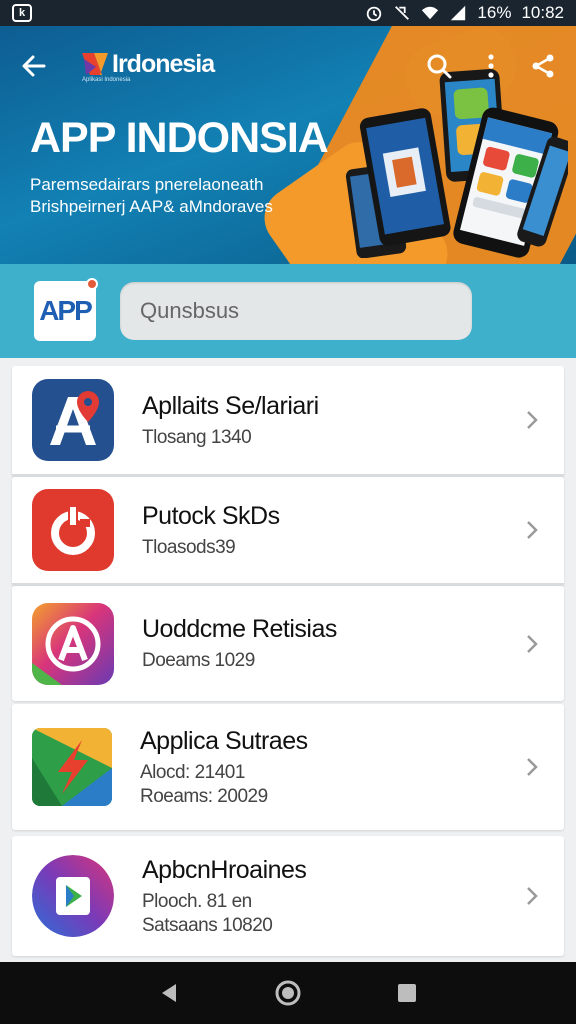 The width and height of the screenshot is (576, 1024). Describe the element at coordinates (456, 163) in the screenshot. I see `phones-illustration` at that location.